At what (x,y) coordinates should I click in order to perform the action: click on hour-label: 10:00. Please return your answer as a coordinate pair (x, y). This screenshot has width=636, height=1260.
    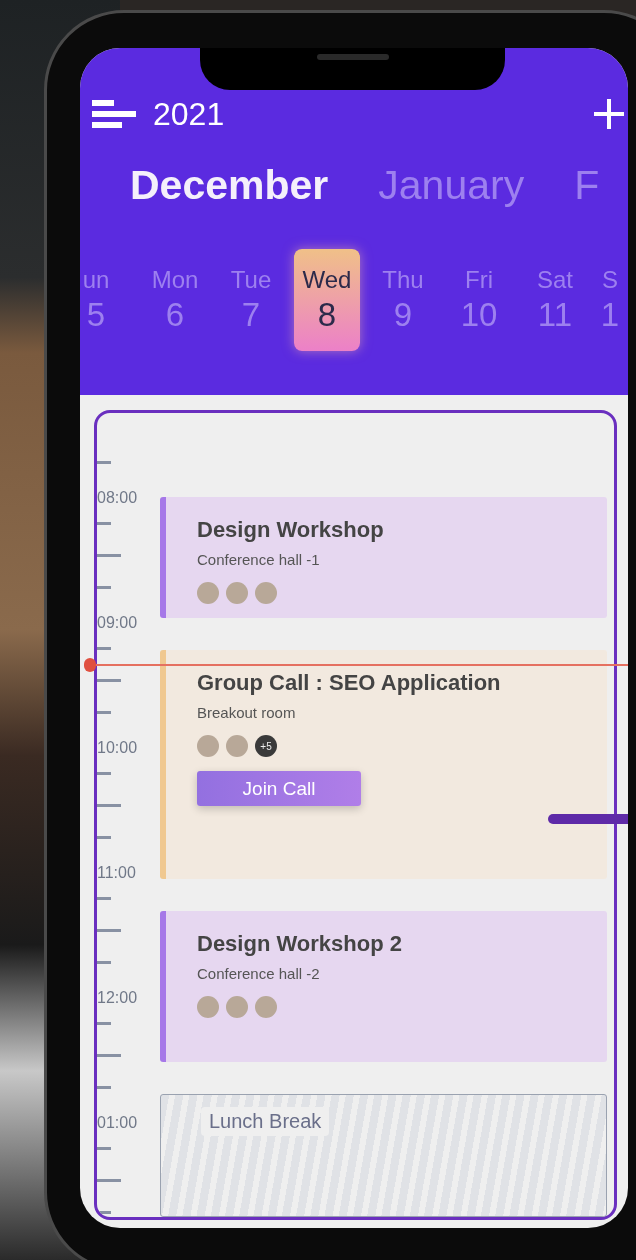
    Looking at the image, I should click on (118, 748).